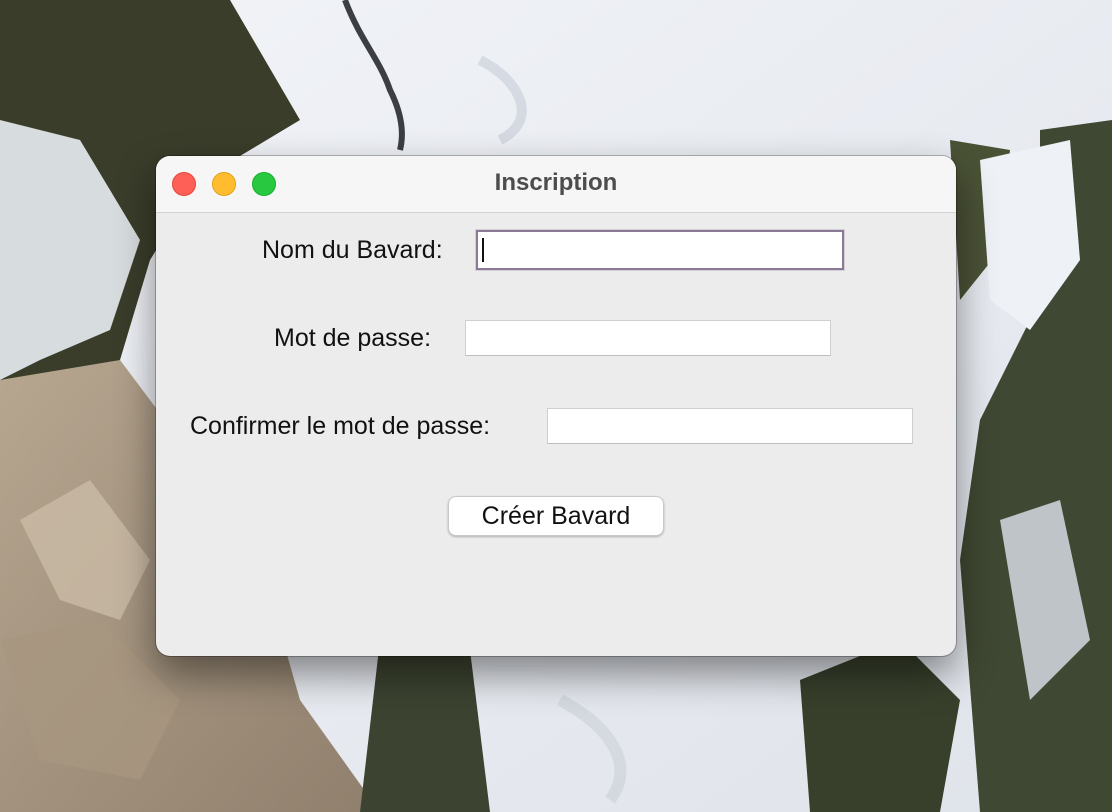  I want to click on confirm-password-input, so click(730, 426).